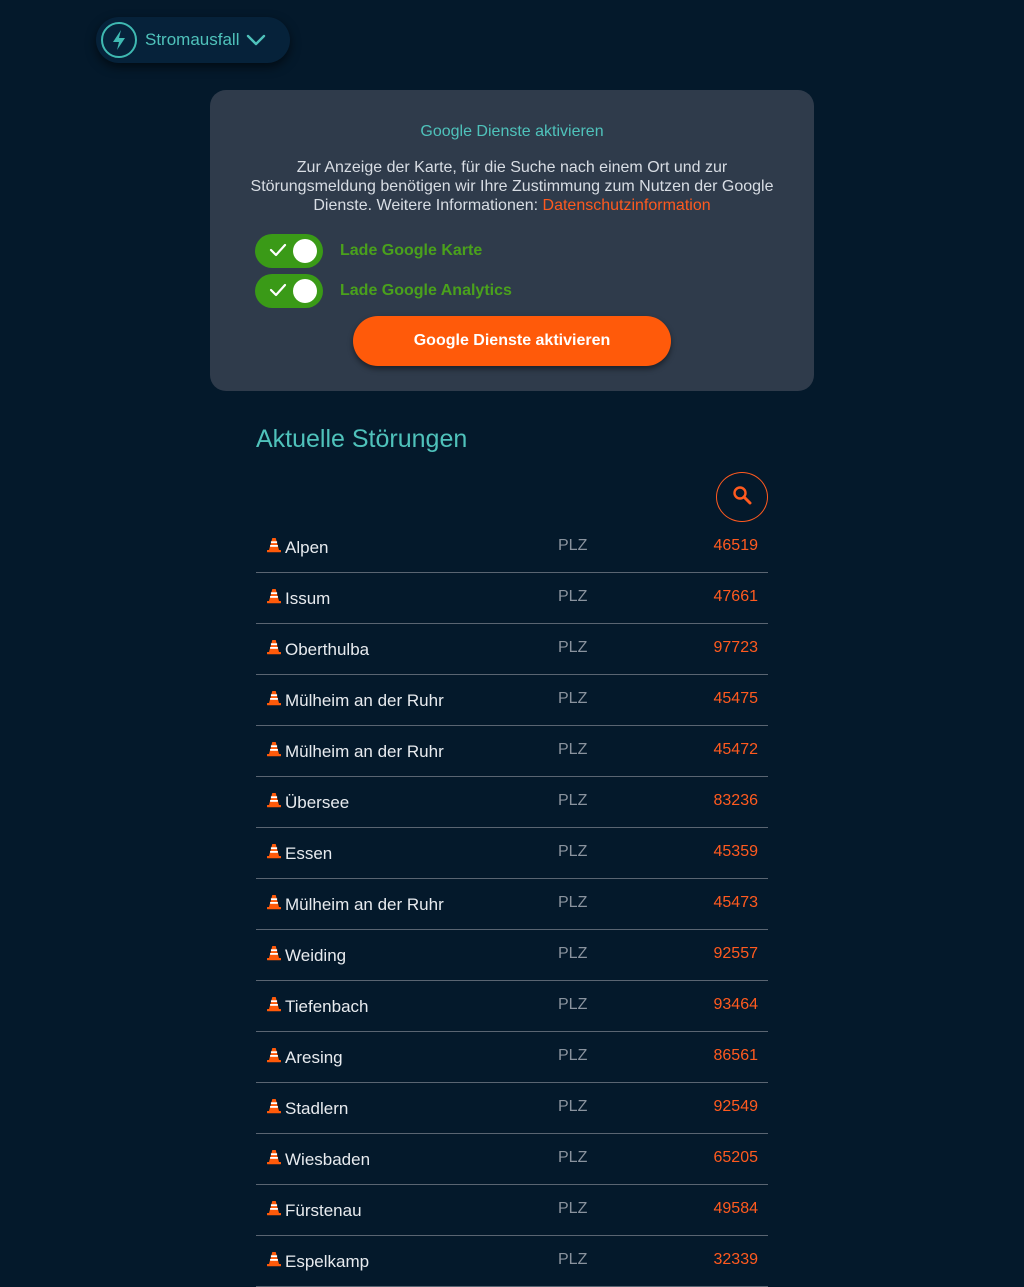 The width and height of the screenshot is (1024, 1287). What do you see at coordinates (736, 953) in the screenshot?
I see `outage-zip: 92557` at bounding box center [736, 953].